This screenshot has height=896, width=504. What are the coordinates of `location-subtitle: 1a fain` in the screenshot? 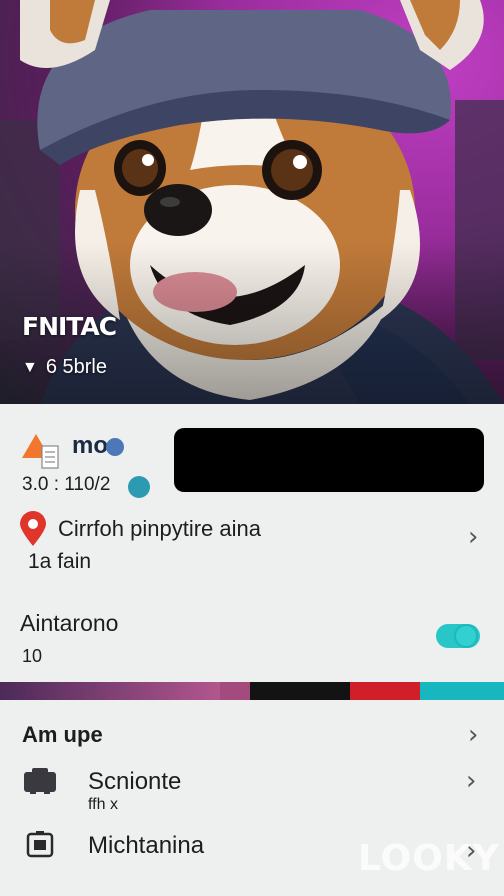 It's located at (60, 561).